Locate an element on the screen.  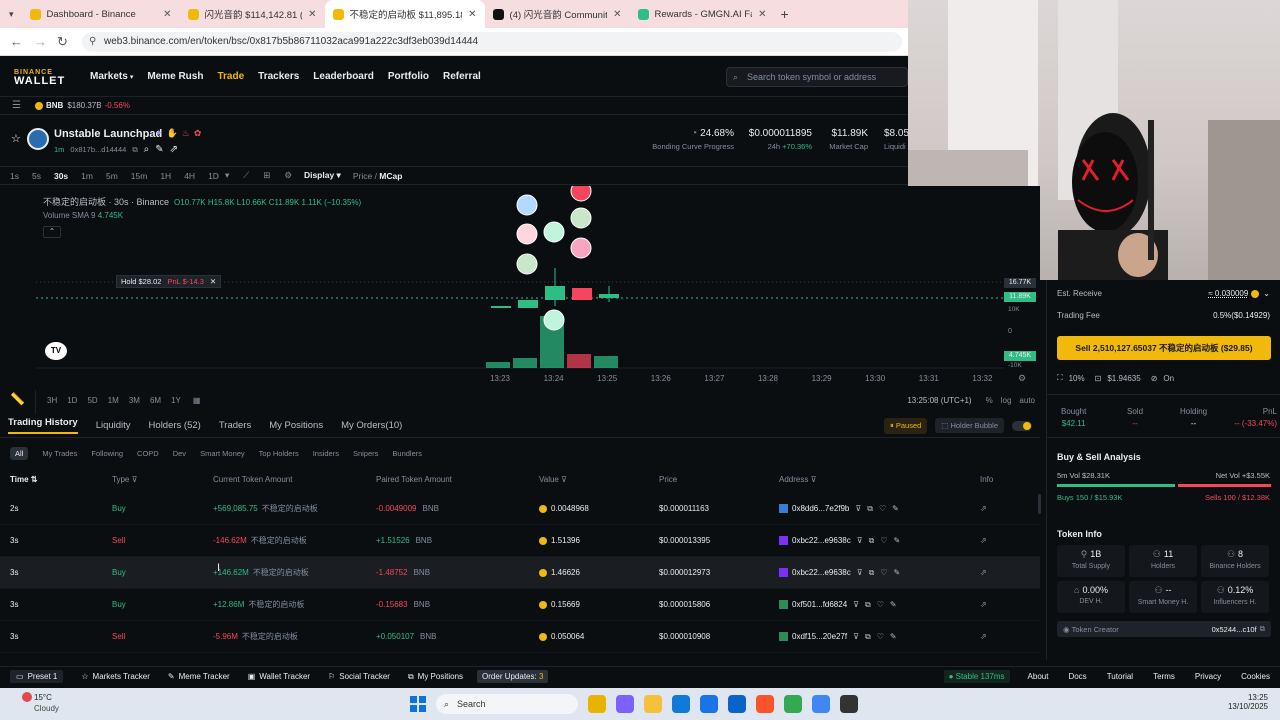
store-icon is located at coordinates (709, 704).